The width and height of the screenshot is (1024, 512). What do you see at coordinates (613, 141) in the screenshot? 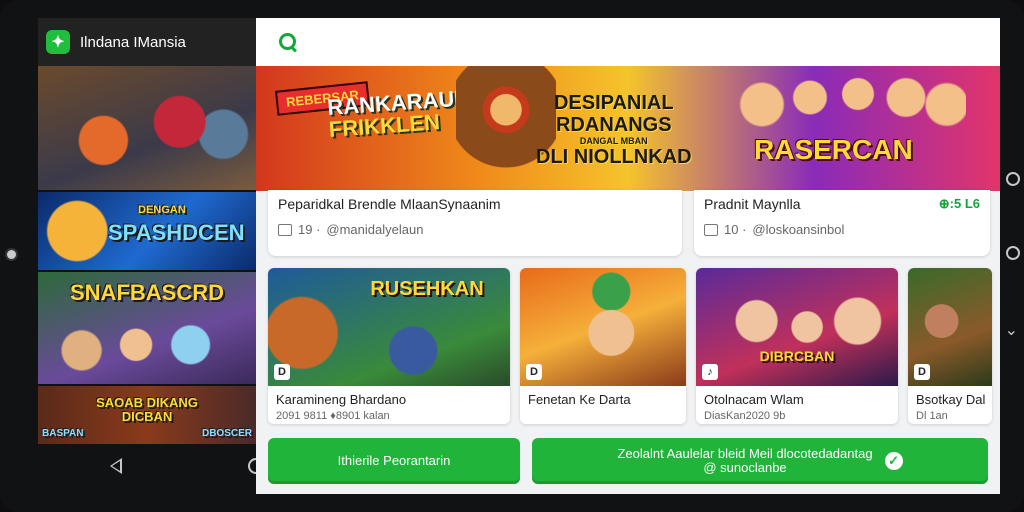
I see `banner-title-small: DANGAL MBAN` at bounding box center [613, 141].